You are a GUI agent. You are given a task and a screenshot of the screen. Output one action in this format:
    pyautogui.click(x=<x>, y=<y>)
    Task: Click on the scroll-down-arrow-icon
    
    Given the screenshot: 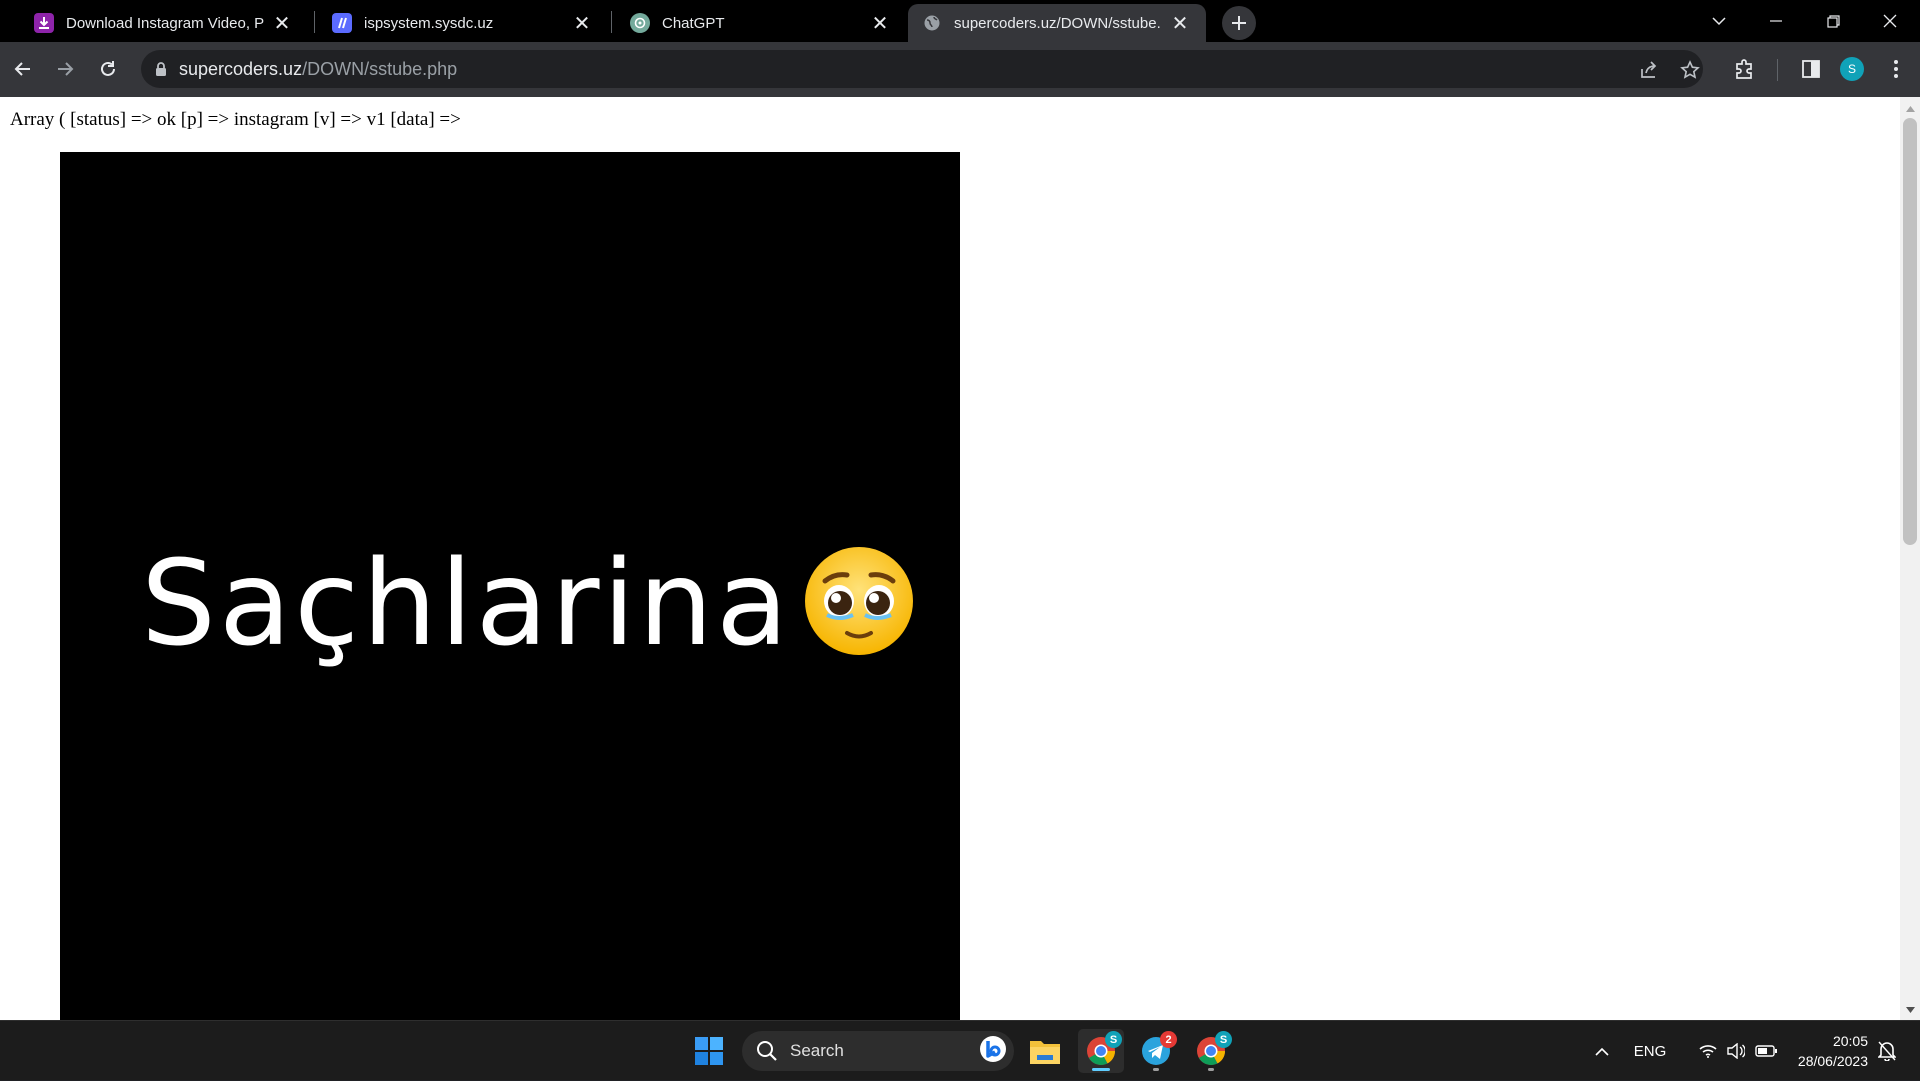 What is the action you would take?
    pyautogui.click(x=1910, y=1010)
    